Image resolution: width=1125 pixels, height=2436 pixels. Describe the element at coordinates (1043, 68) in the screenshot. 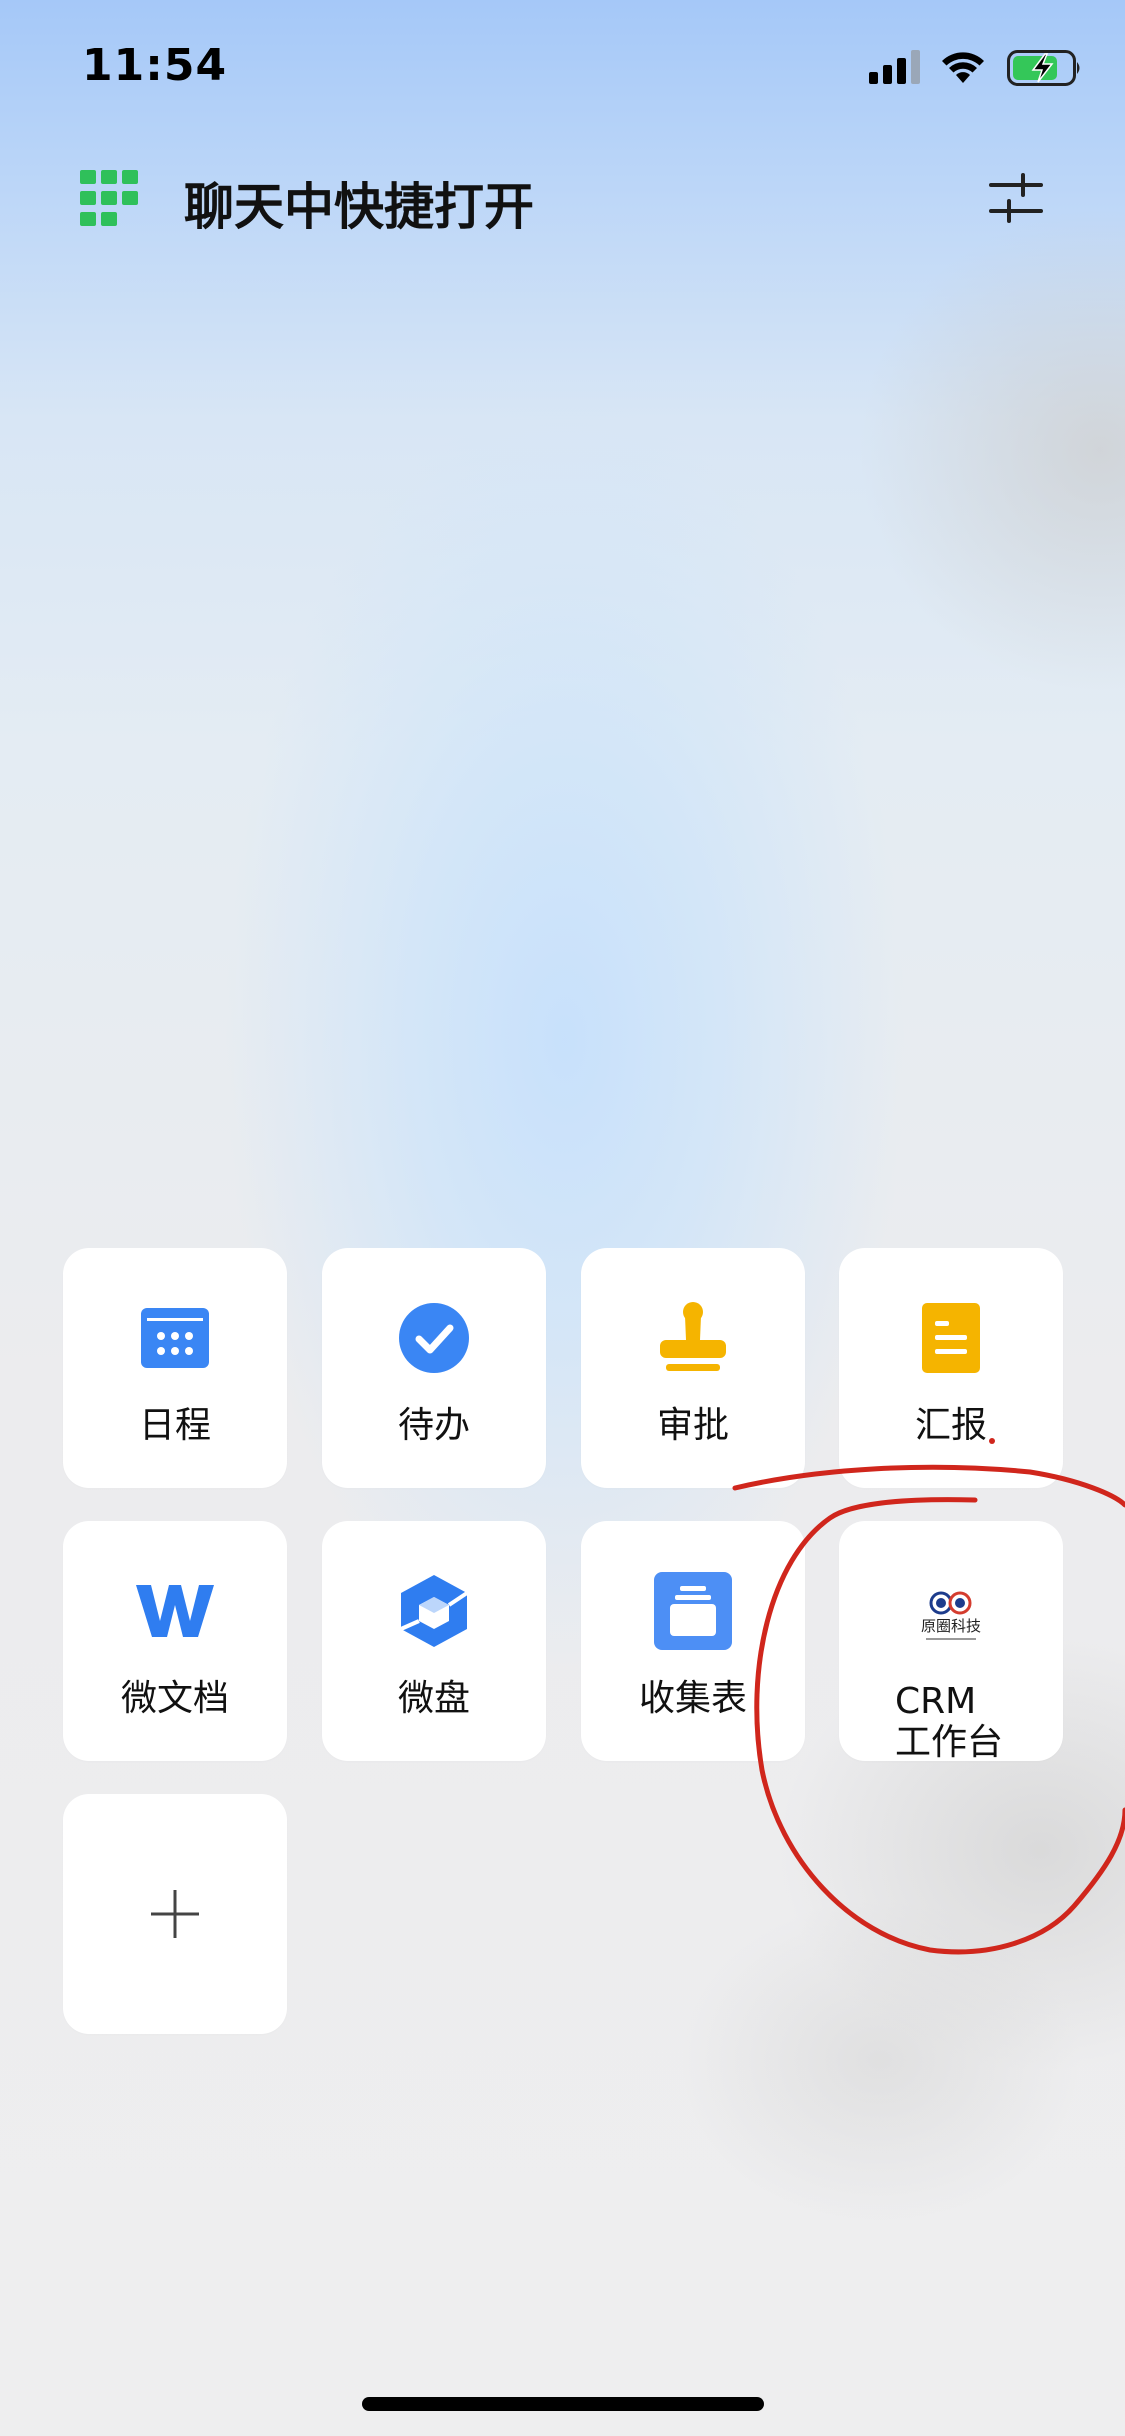

I see `battery-charging-icon` at that location.